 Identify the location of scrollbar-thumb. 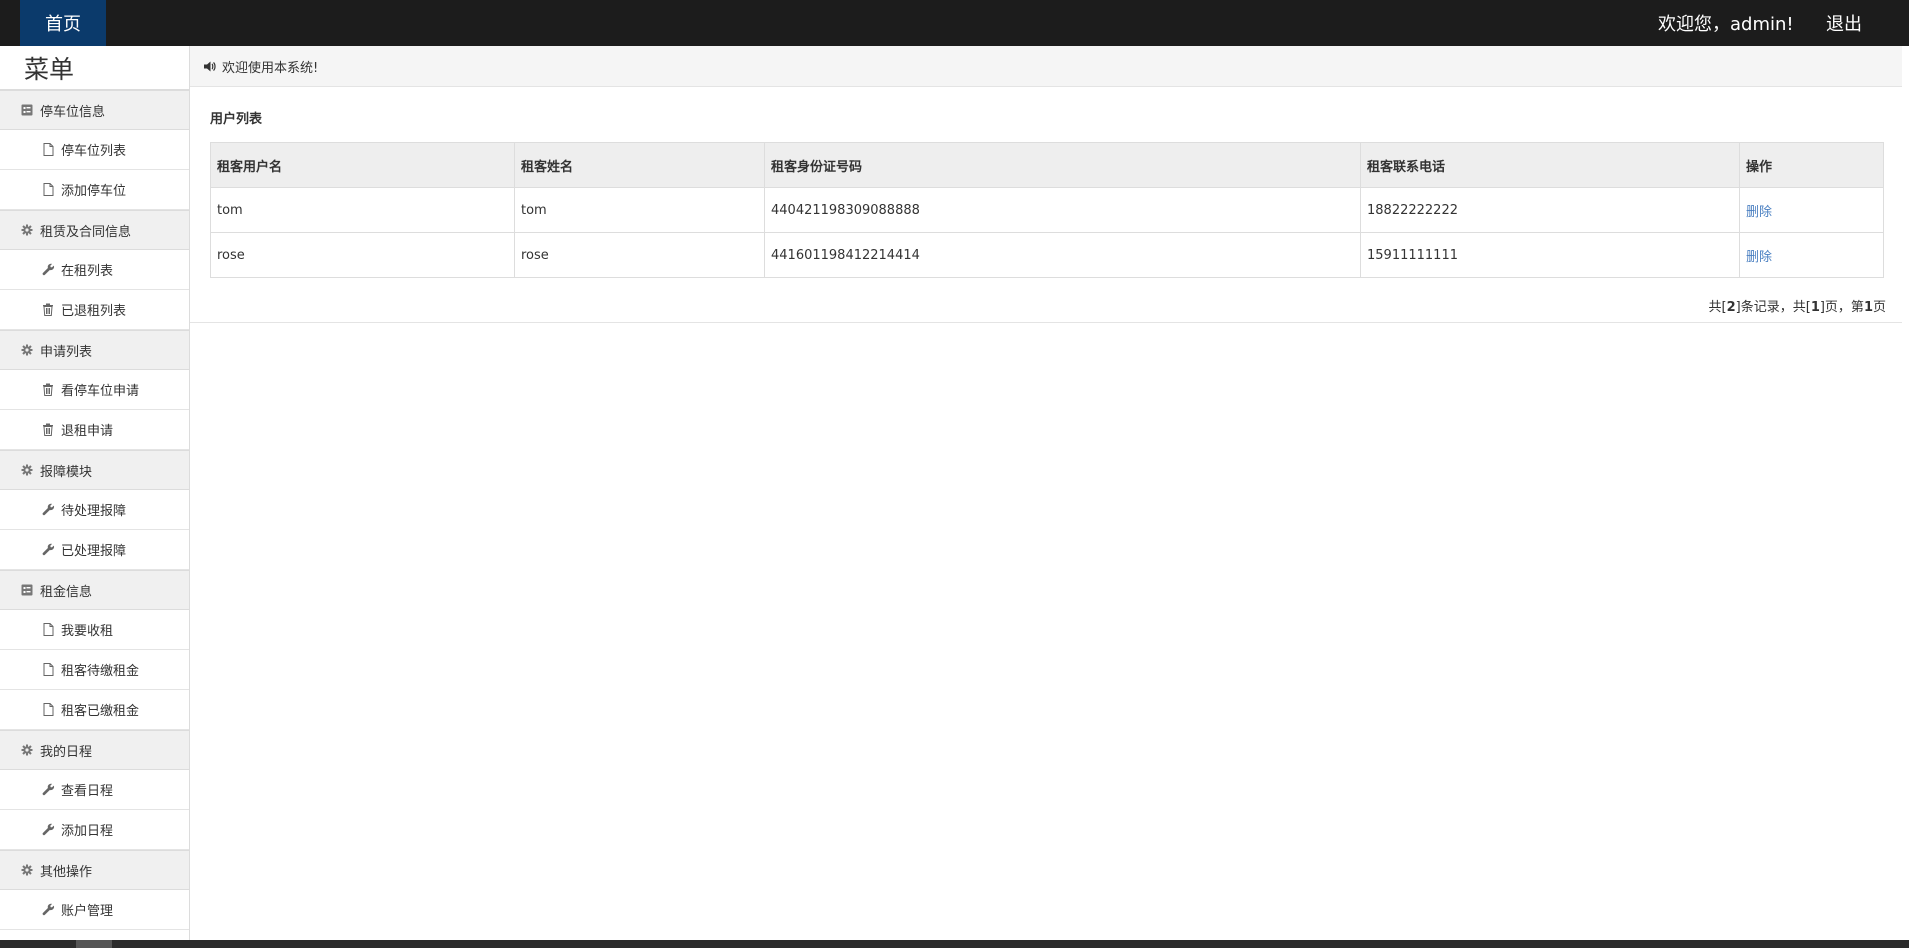
(94, 944).